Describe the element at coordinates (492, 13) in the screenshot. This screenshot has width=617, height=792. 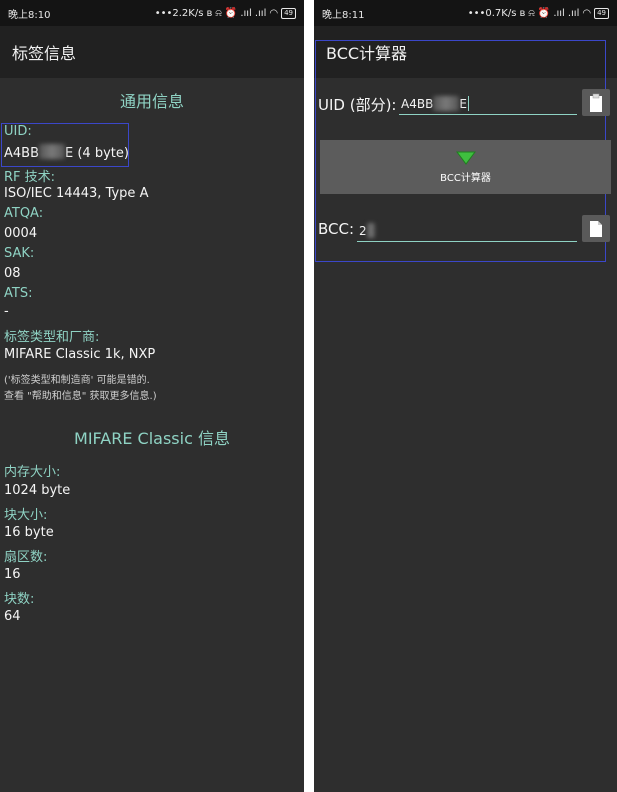
I see `network-speed: •••0.7K/s` at that location.